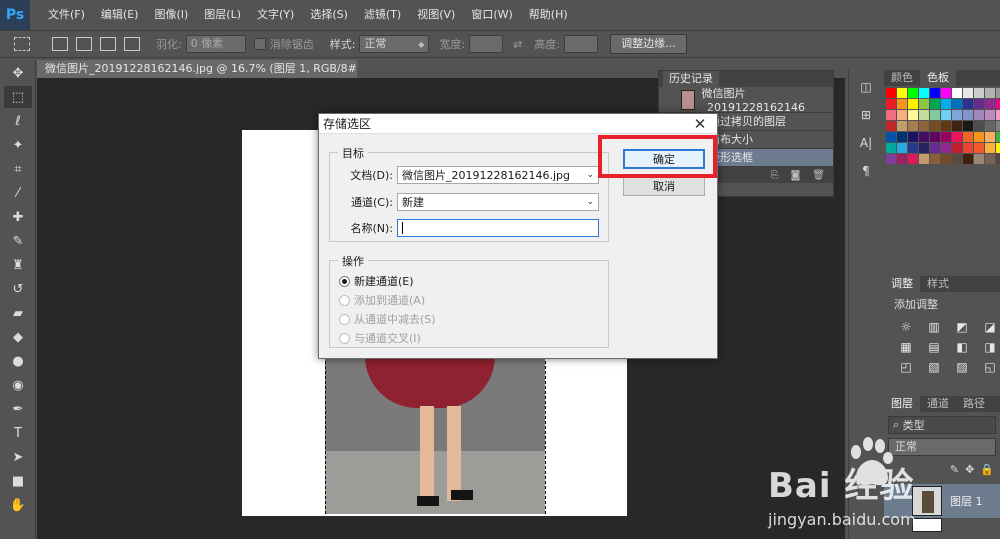 The image size is (1000, 539). Describe the element at coordinates (380, 338) in the screenshot. I see `radio-intersect-channel: 与通道交叉(I)` at that location.